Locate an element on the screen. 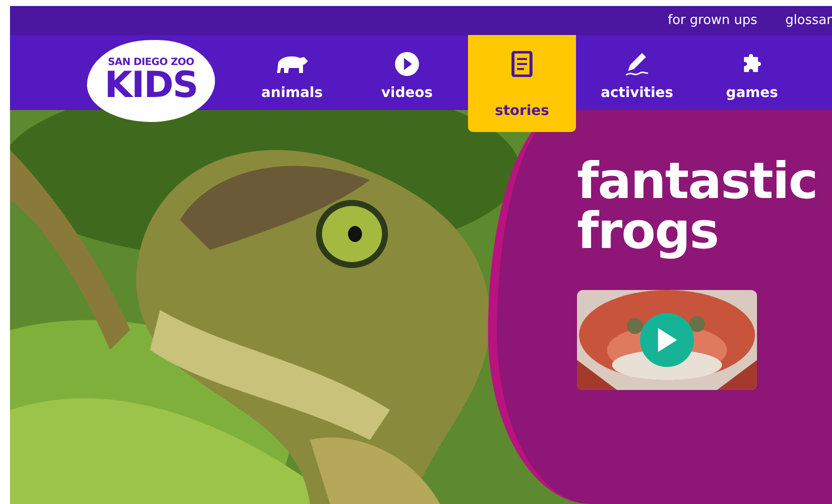 The height and width of the screenshot is (504, 832). nav-tab: videos is located at coordinates (407, 72).